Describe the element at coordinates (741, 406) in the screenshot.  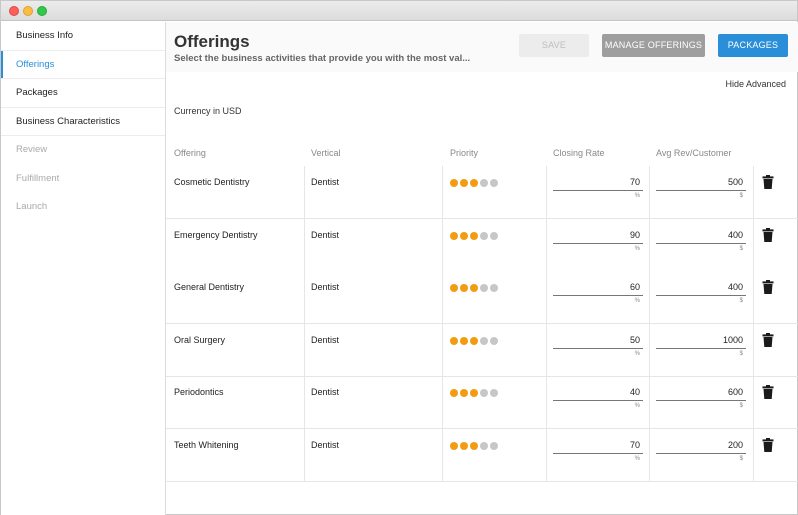
I see `dollar-unit: $` at that location.